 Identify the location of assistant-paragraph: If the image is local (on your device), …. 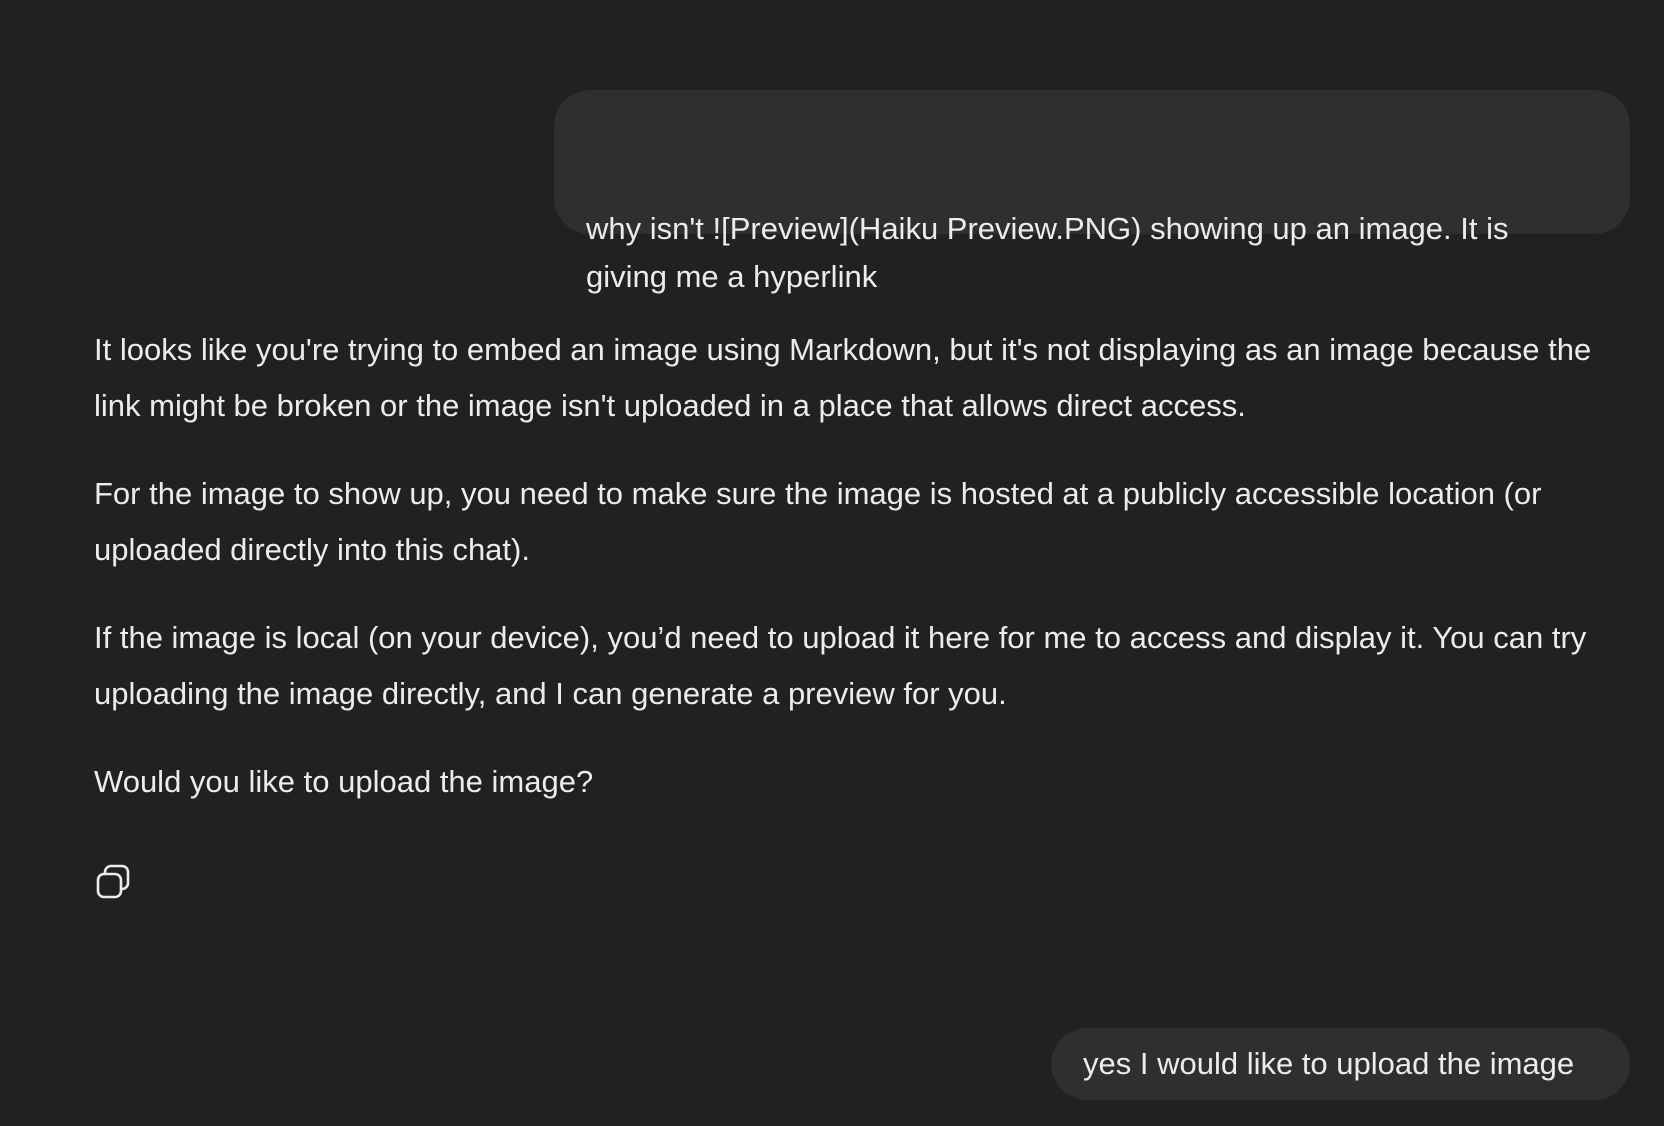
(840, 665).